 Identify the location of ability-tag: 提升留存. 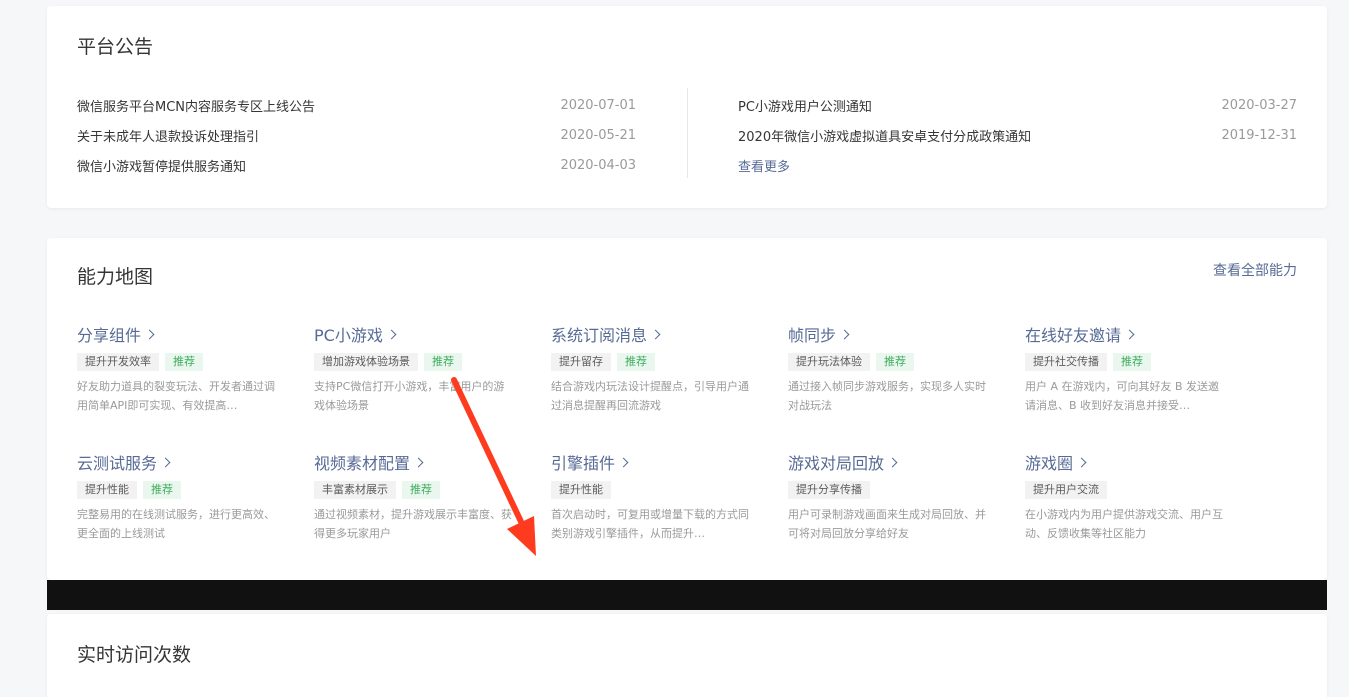
(581, 362).